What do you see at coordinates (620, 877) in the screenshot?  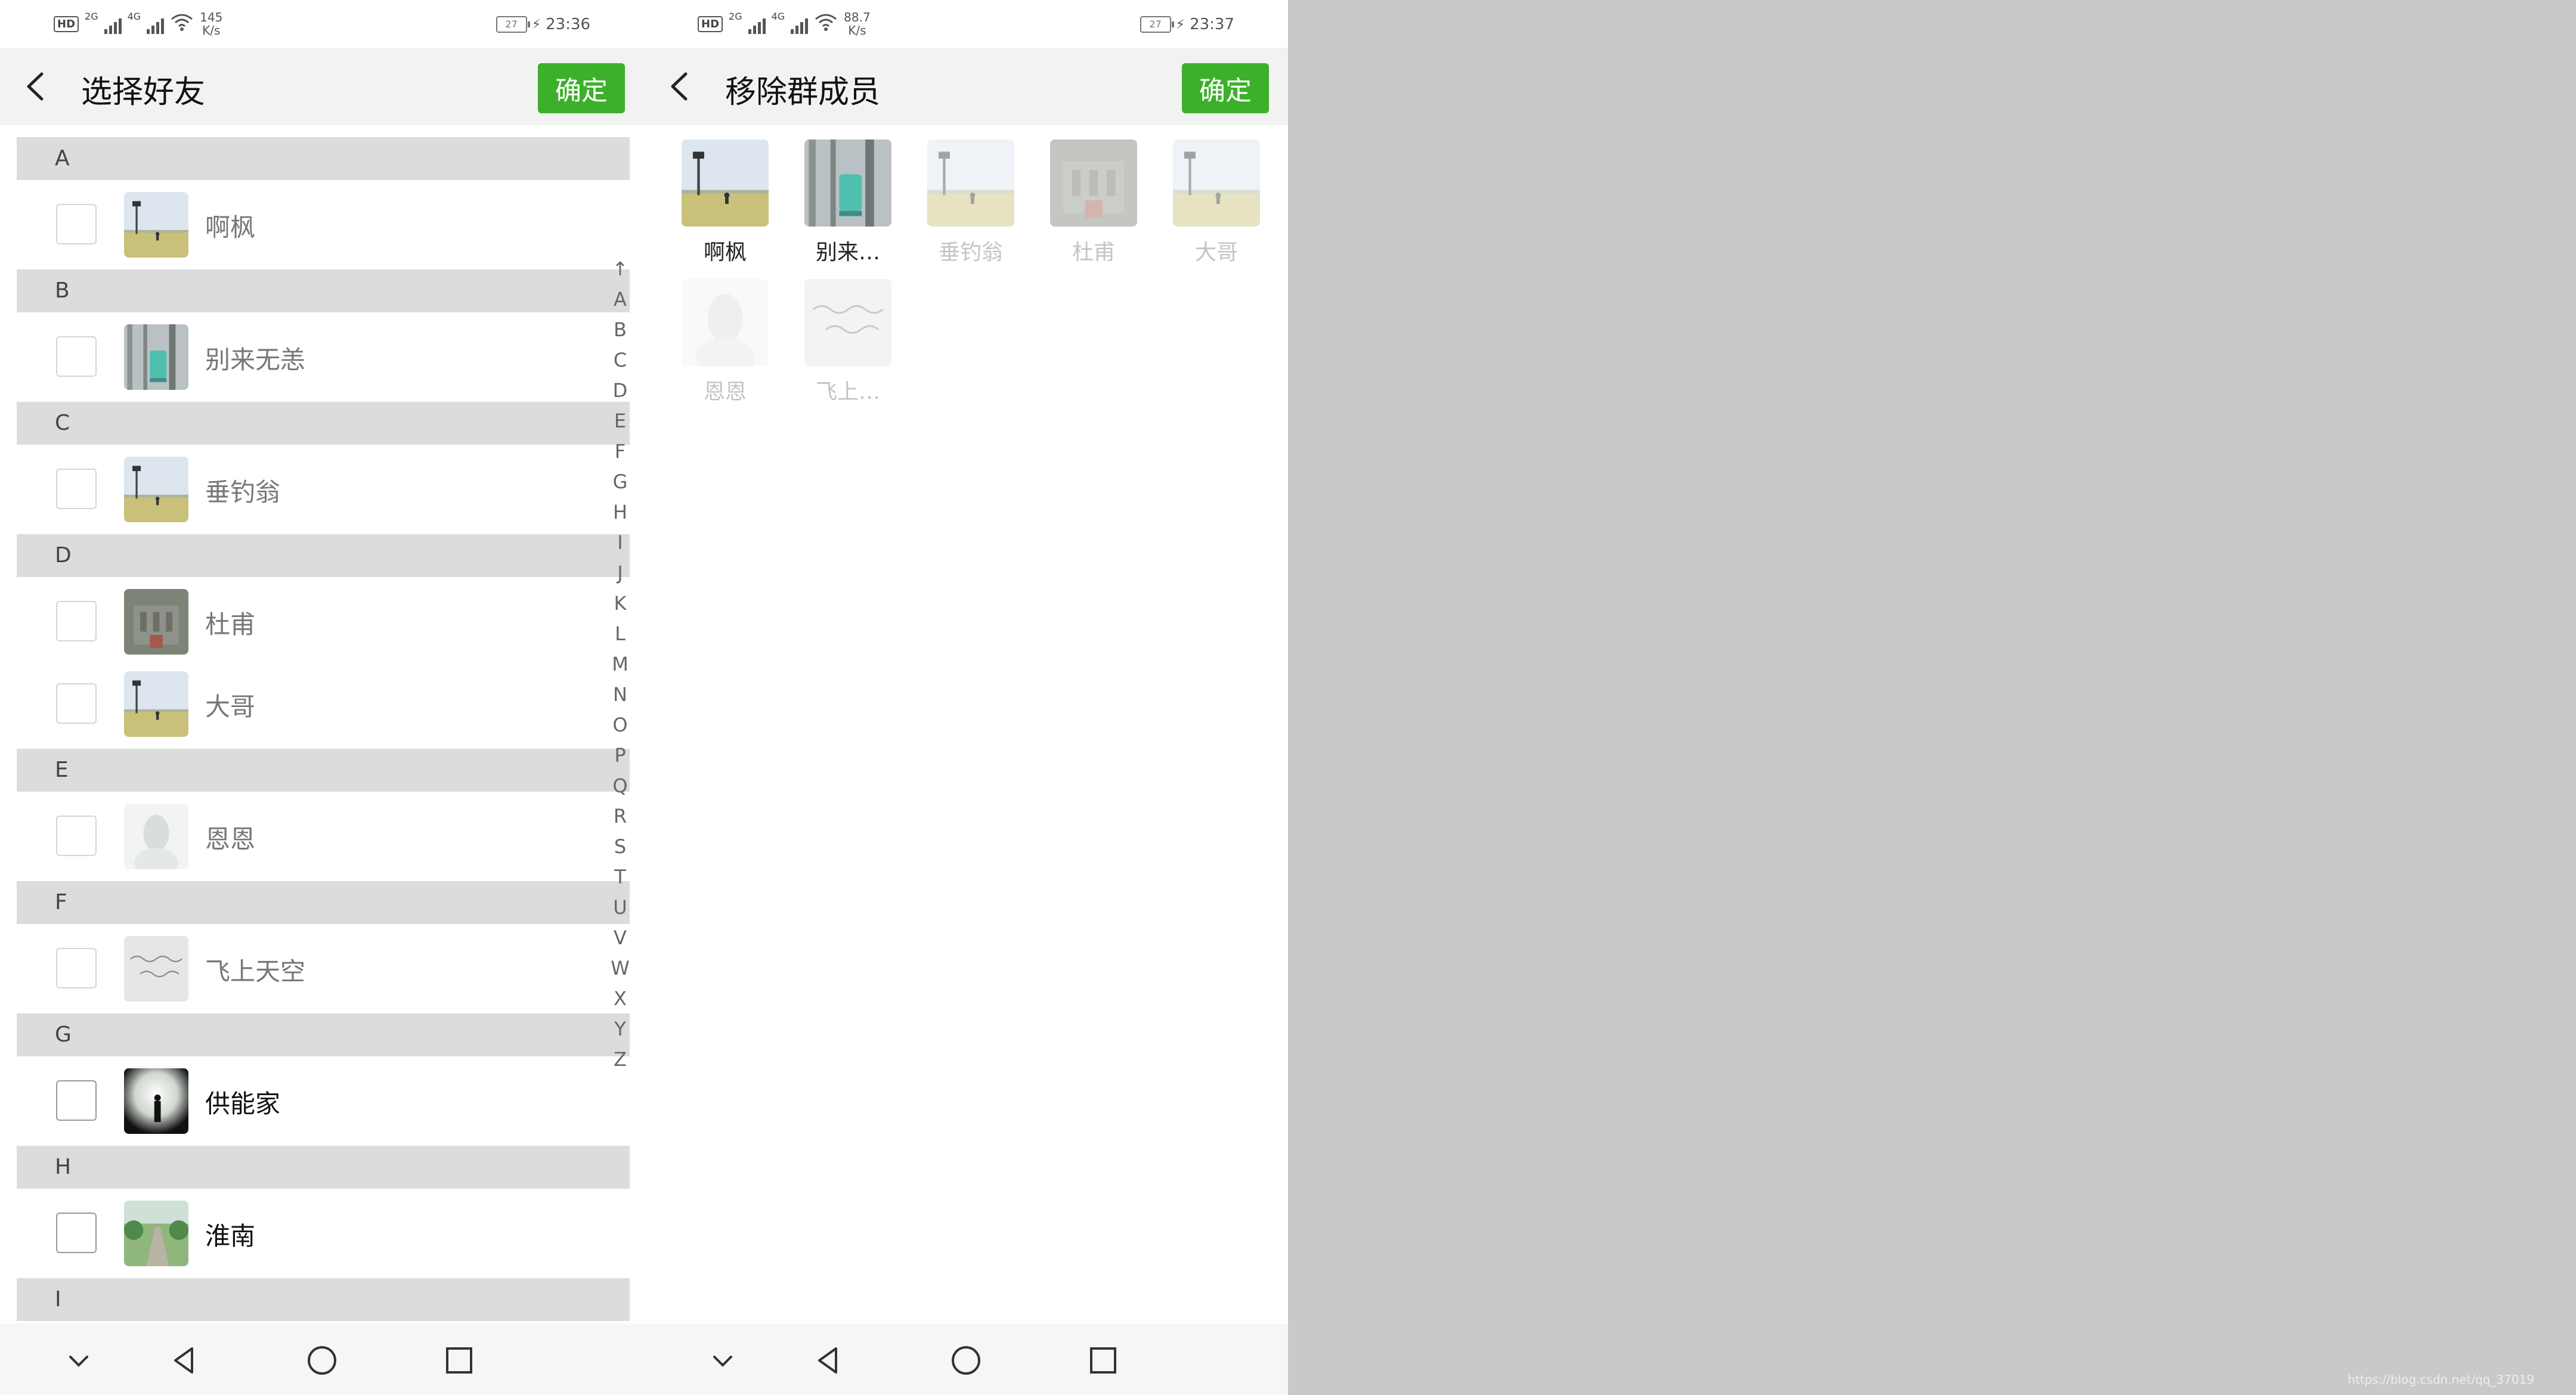 I see `index-letter: T` at bounding box center [620, 877].